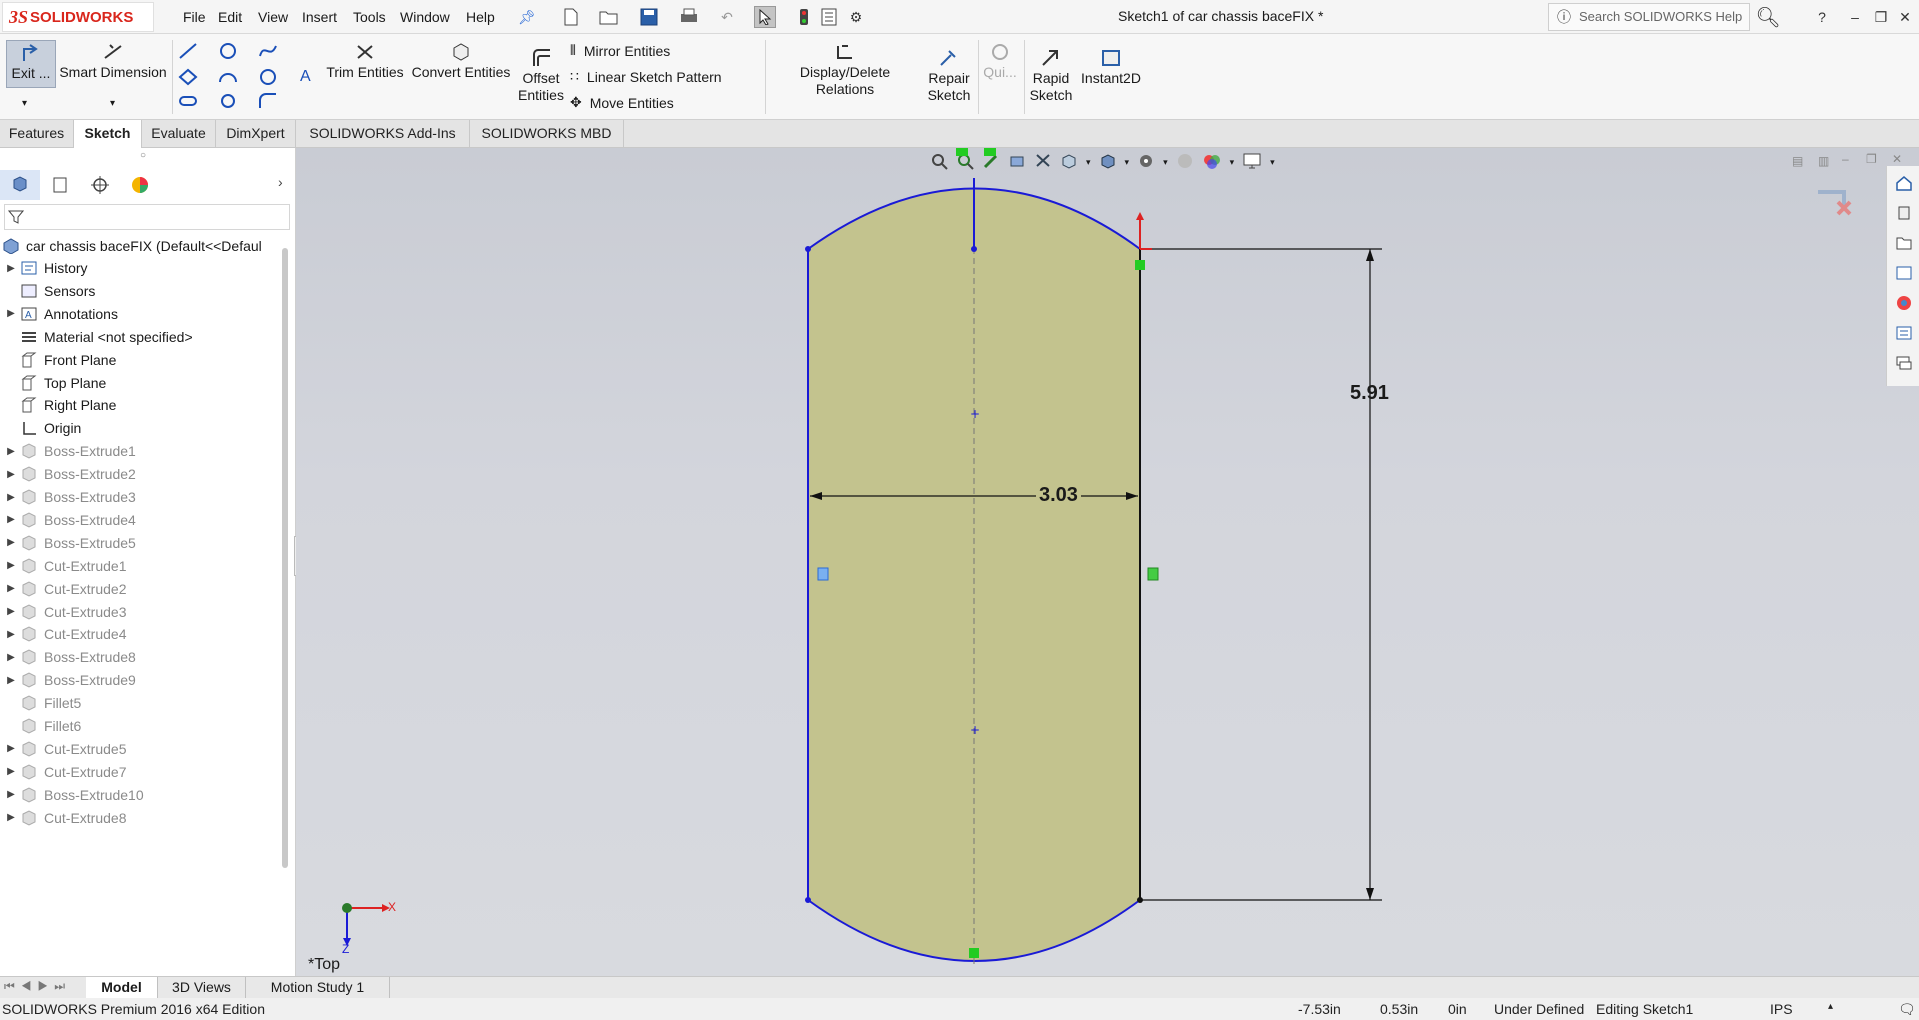  What do you see at coordinates (140, 185) in the screenshot?
I see `appearance-manager-tab` at bounding box center [140, 185].